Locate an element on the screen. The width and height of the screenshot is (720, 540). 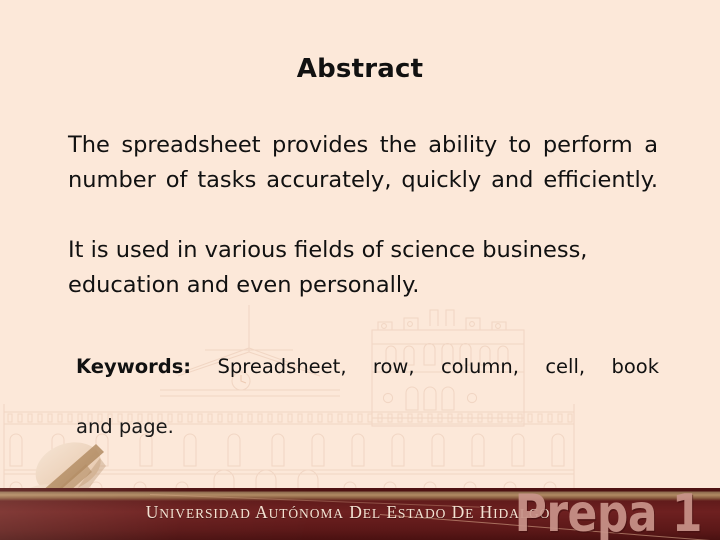
keywords-list: Spreadsheet, row, column, cell, book is located at coordinates (438, 366).